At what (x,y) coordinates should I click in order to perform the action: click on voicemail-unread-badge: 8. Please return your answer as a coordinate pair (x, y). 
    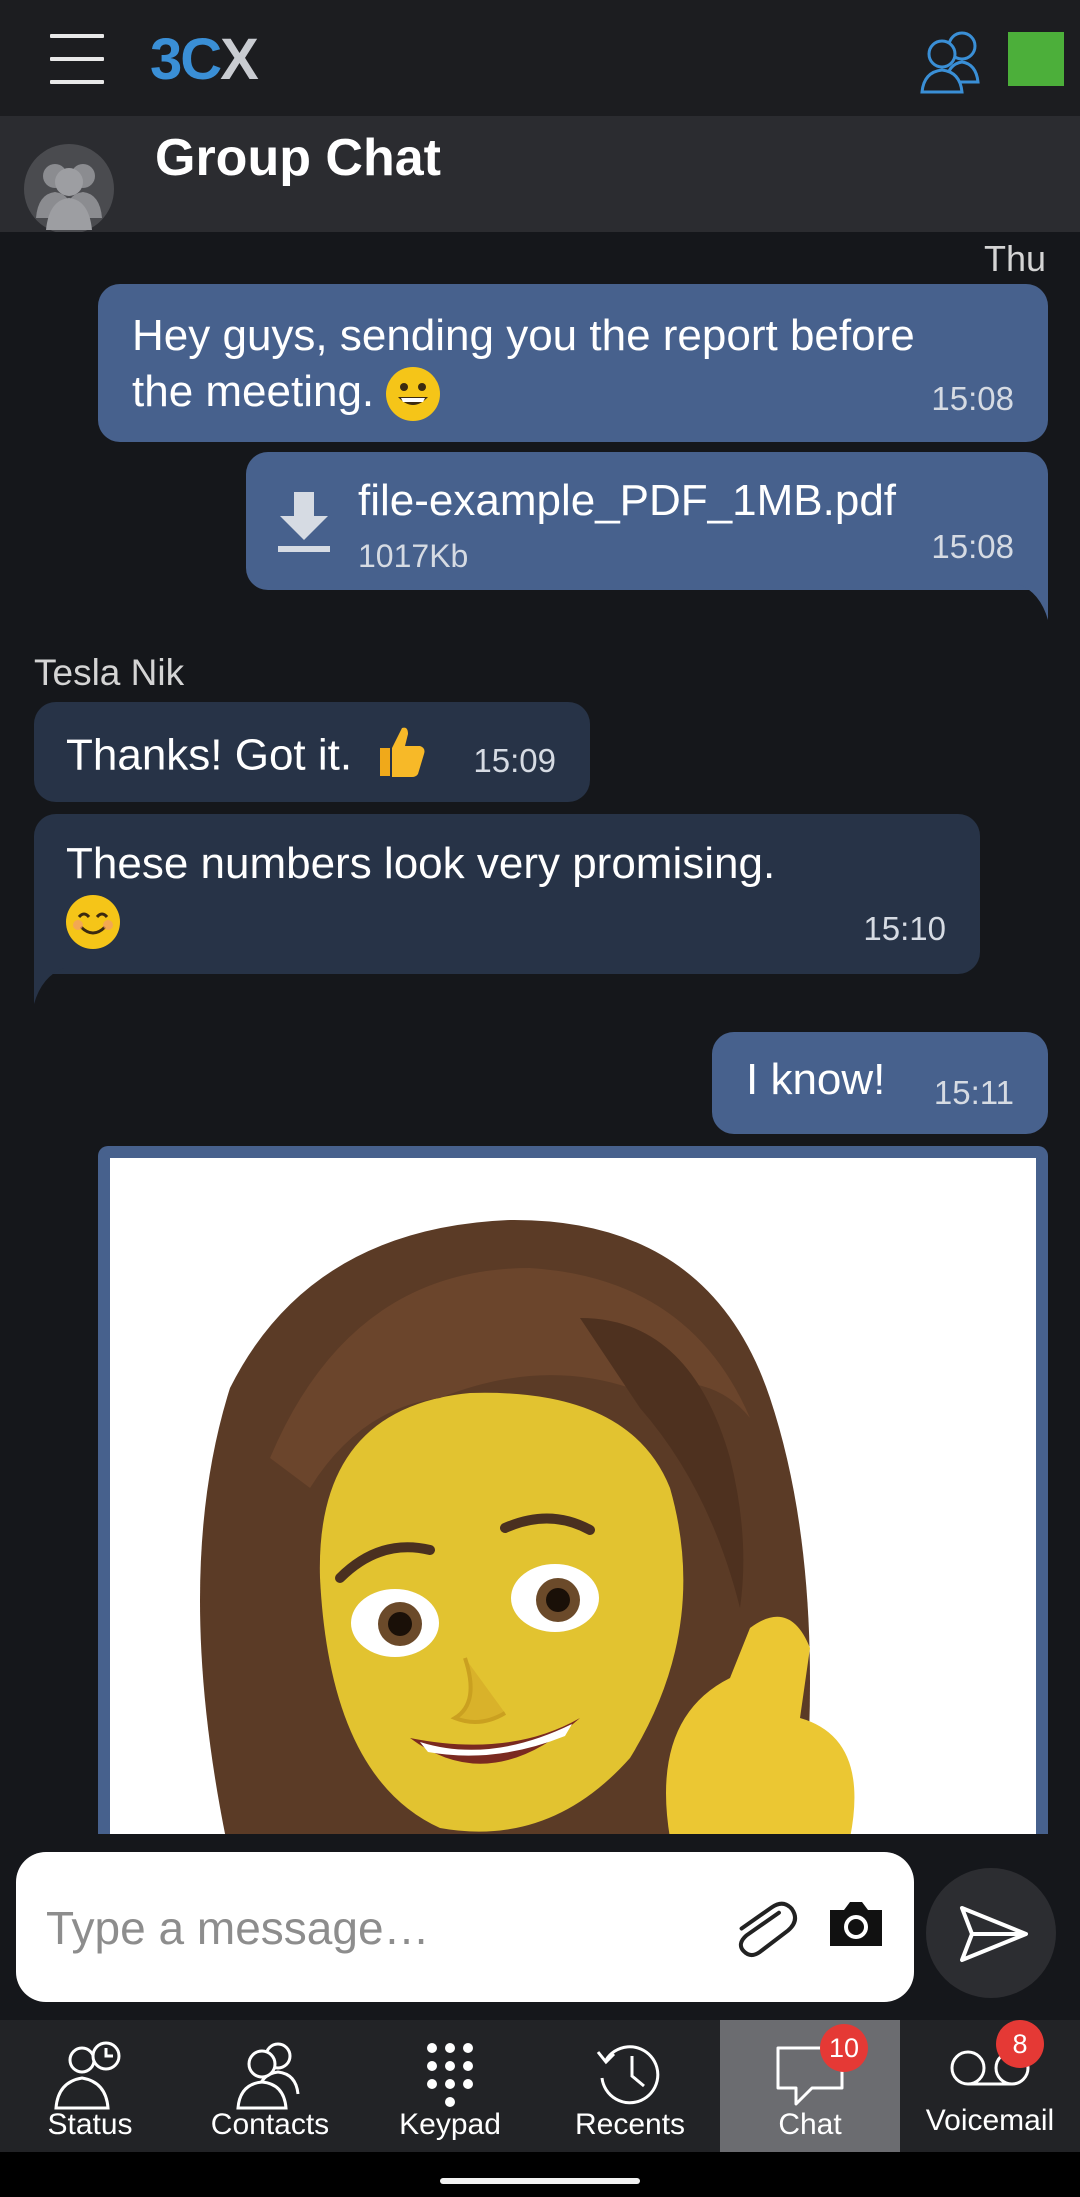
    Looking at the image, I should click on (1020, 2044).